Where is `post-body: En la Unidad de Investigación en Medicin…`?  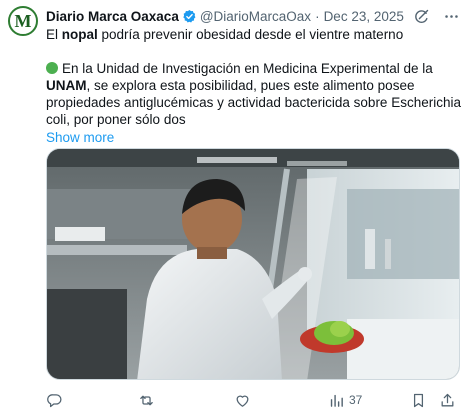 post-body: En la Unidad de Investigación en Medicin… is located at coordinates (255, 94).